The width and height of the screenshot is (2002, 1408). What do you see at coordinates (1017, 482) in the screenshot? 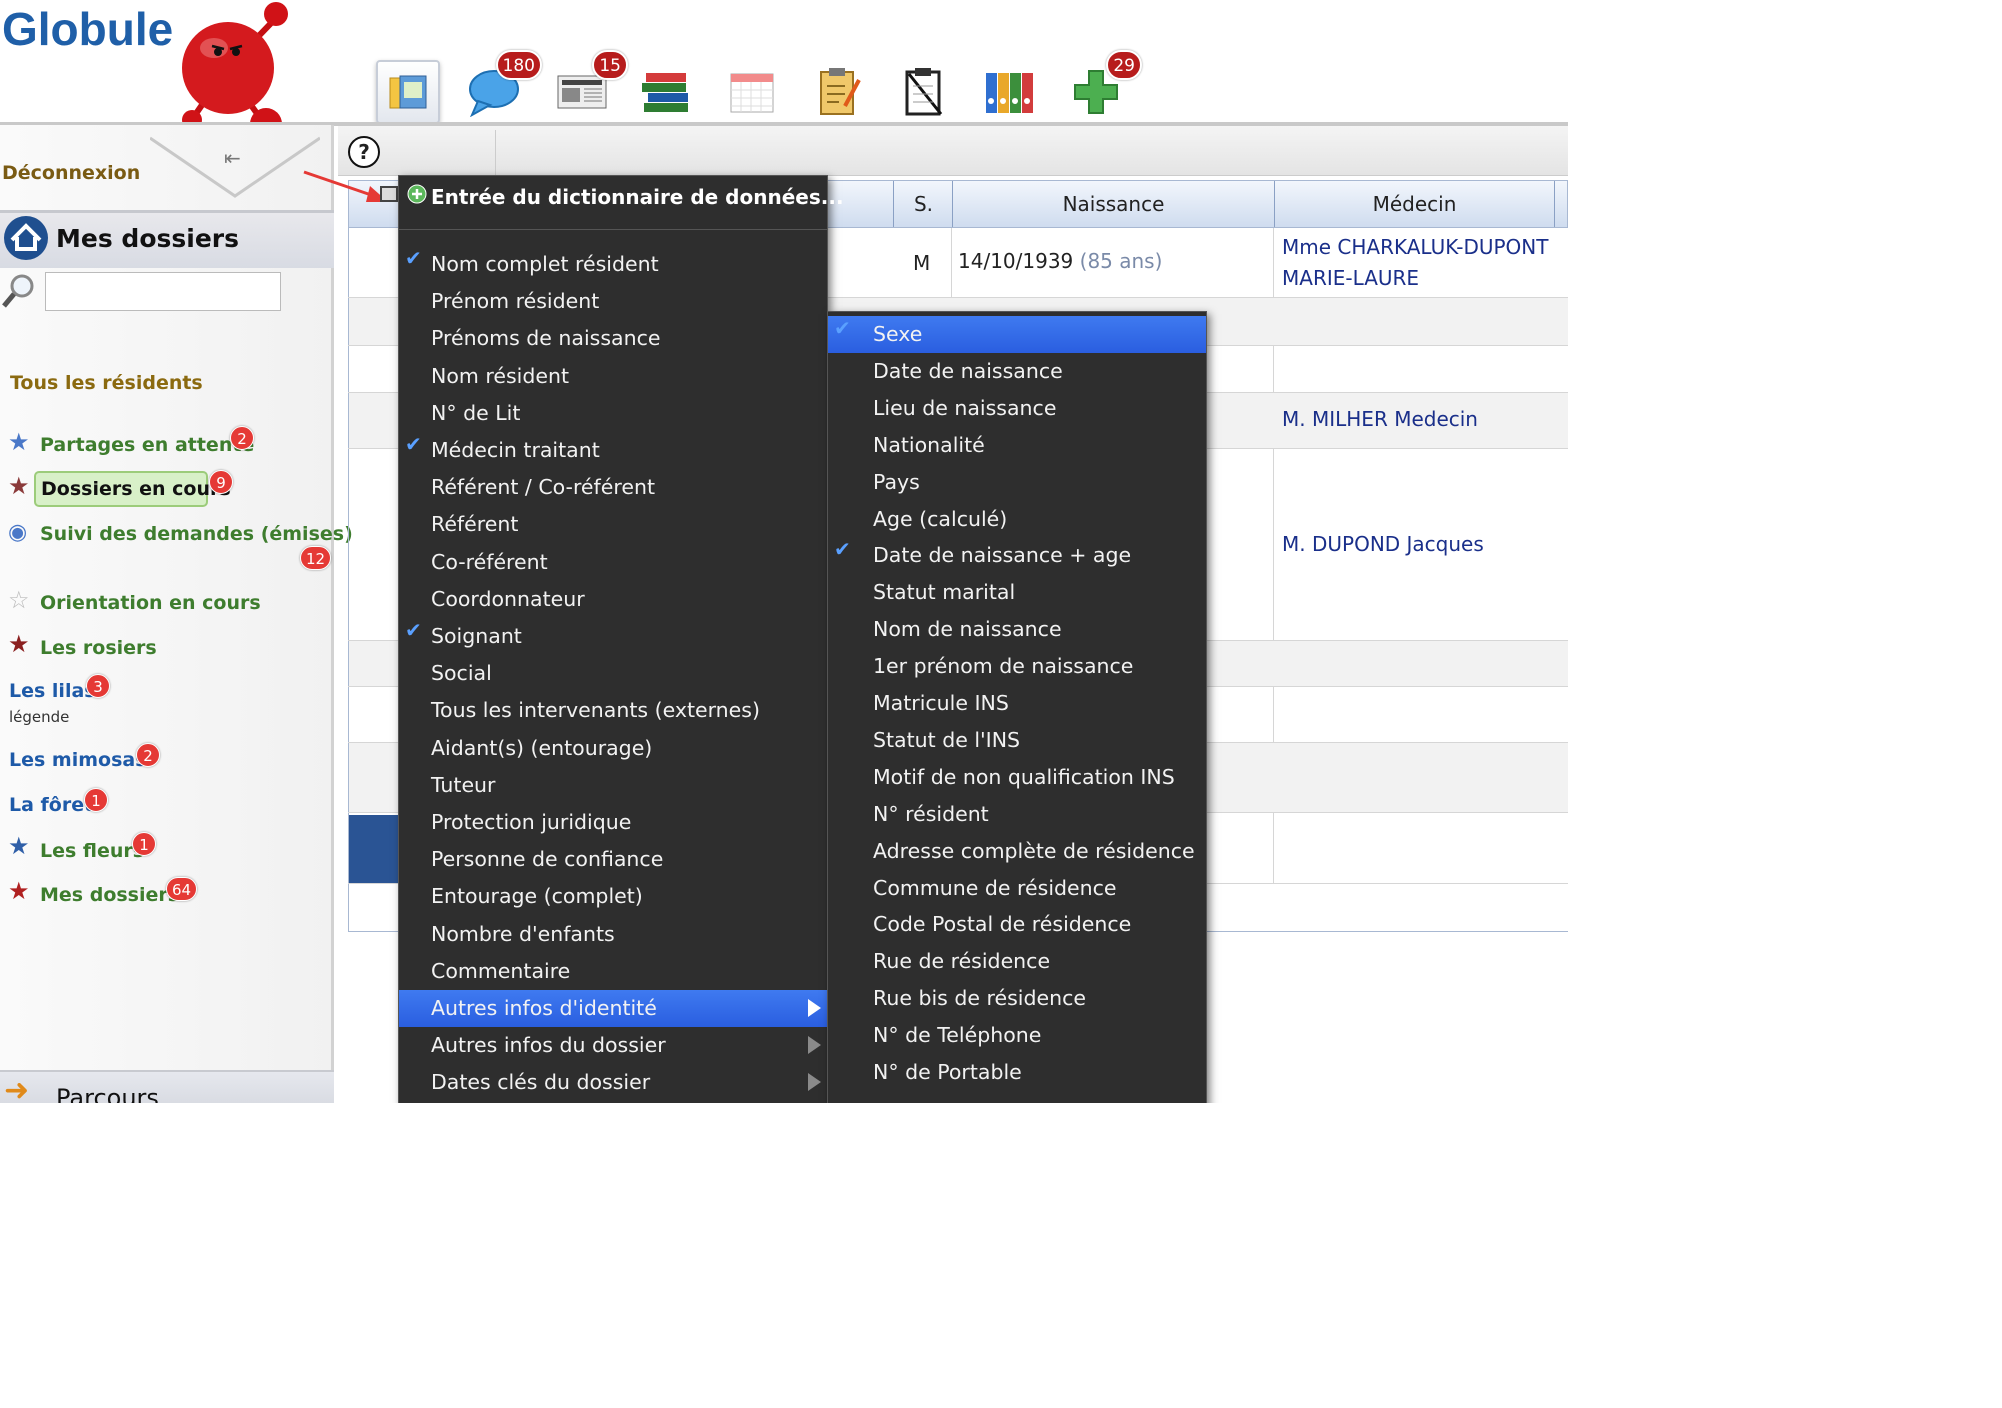
I see `menu-item: Pays` at bounding box center [1017, 482].